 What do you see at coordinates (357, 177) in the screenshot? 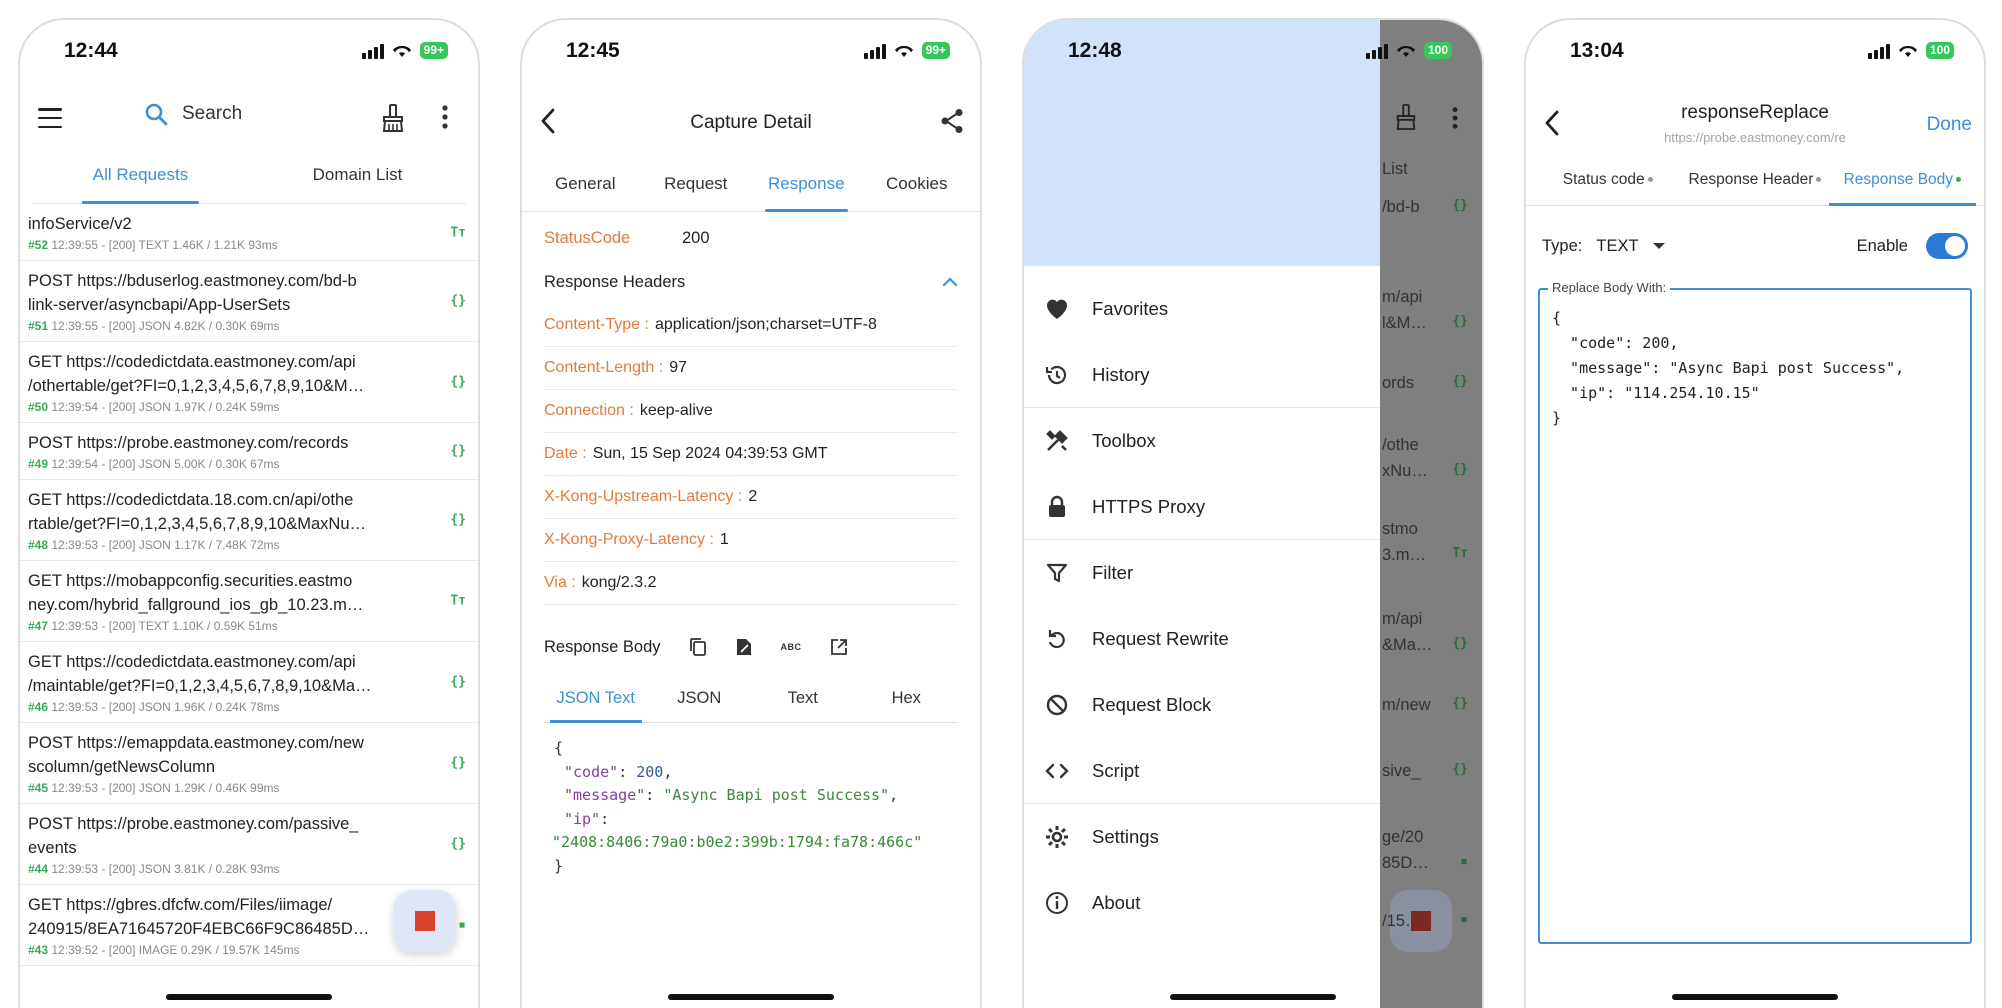
I see `tab-domain-list: Domain List` at bounding box center [357, 177].